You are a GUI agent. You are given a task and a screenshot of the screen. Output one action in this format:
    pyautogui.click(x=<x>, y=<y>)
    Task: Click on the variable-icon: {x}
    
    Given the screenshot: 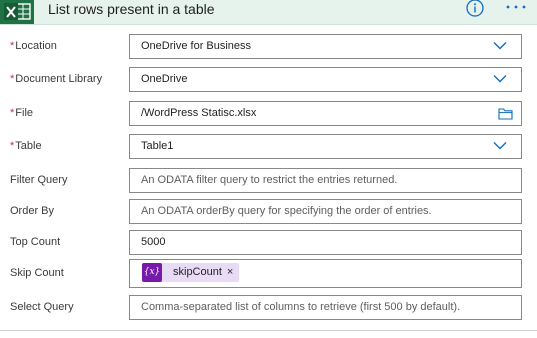 What is the action you would take?
    pyautogui.click(x=152, y=272)
    